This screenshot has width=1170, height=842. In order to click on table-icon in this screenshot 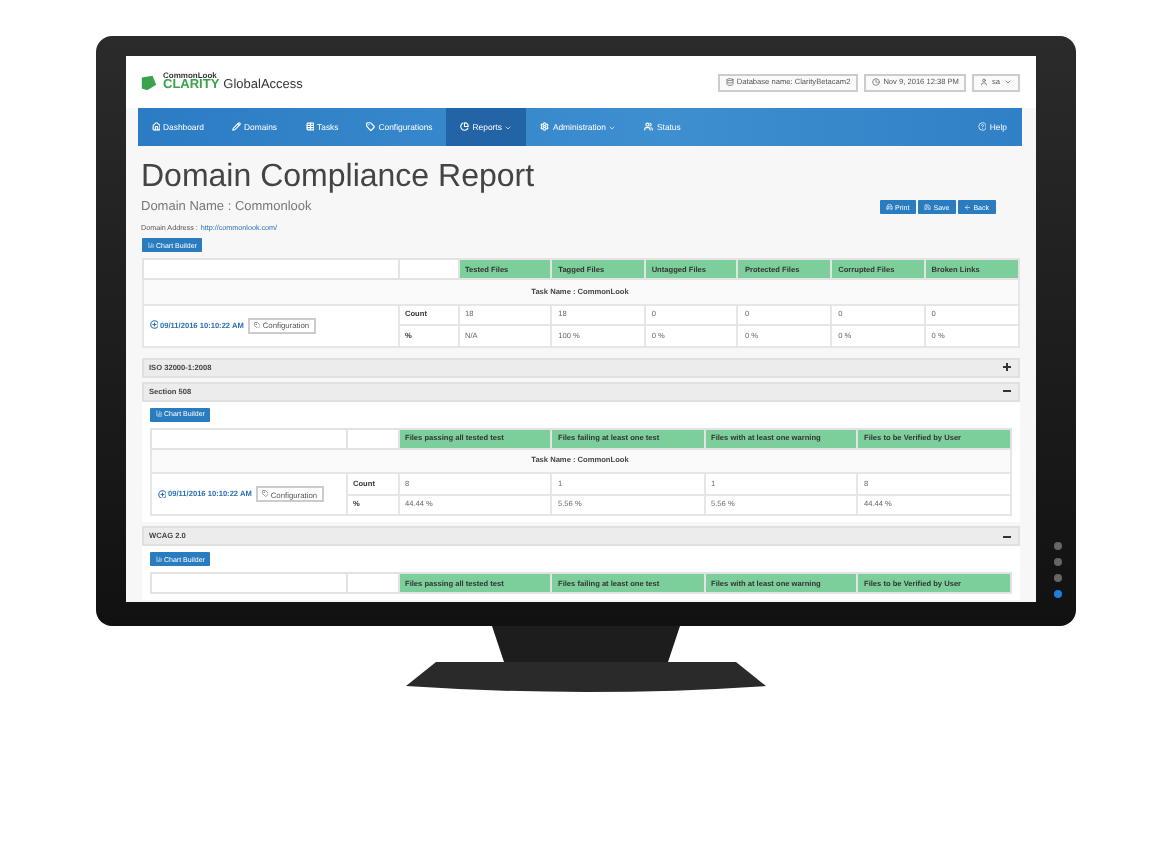, I will do `click(310, 127)`.